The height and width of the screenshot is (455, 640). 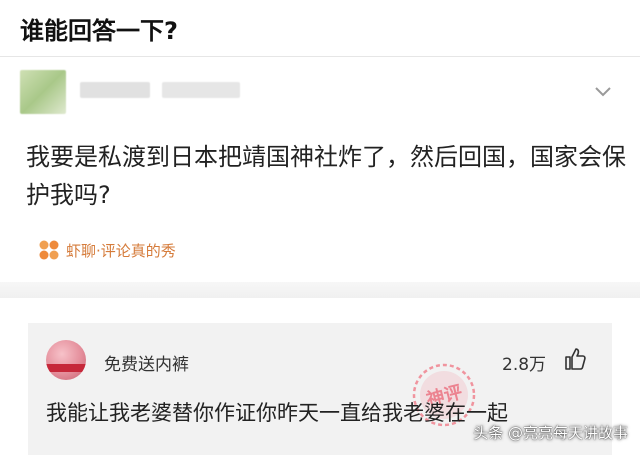 What do you see at coordinates (320, 56) in the screenshot?
I see `header-divider` at bounding box center [320, 56].